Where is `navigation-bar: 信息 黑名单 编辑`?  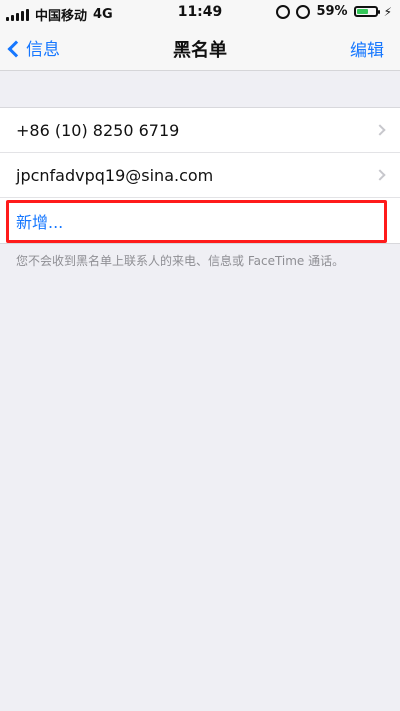 navigation-bar: 信息 黑名单 编辑 is located at coordinates (200, 48).